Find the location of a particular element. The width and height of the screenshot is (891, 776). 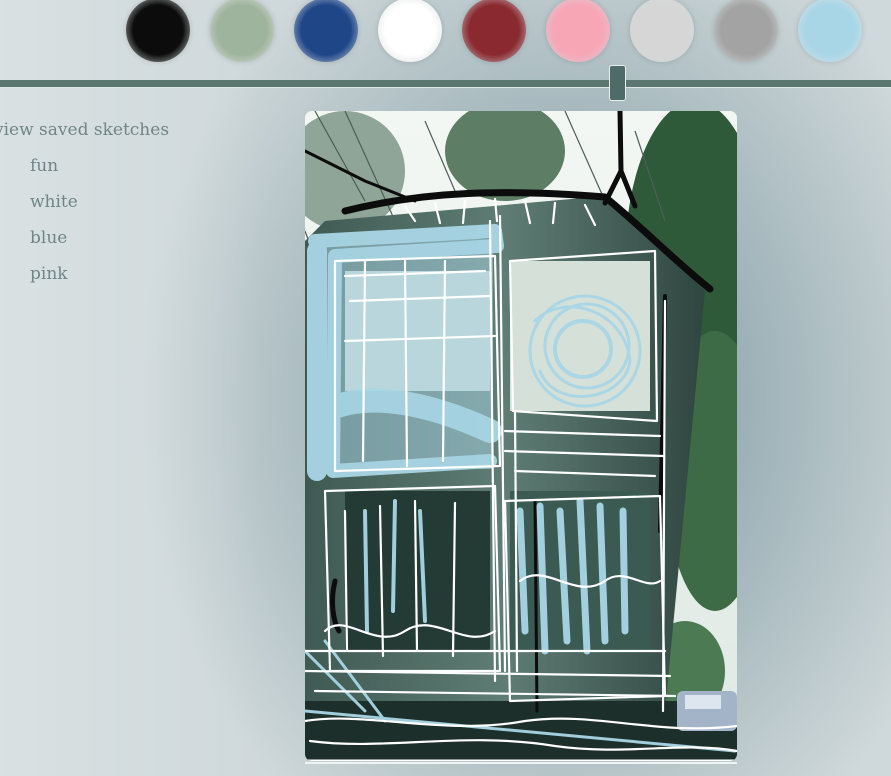

saved-sketches-list: fun white blue pink is located at coordinates (84, 220).